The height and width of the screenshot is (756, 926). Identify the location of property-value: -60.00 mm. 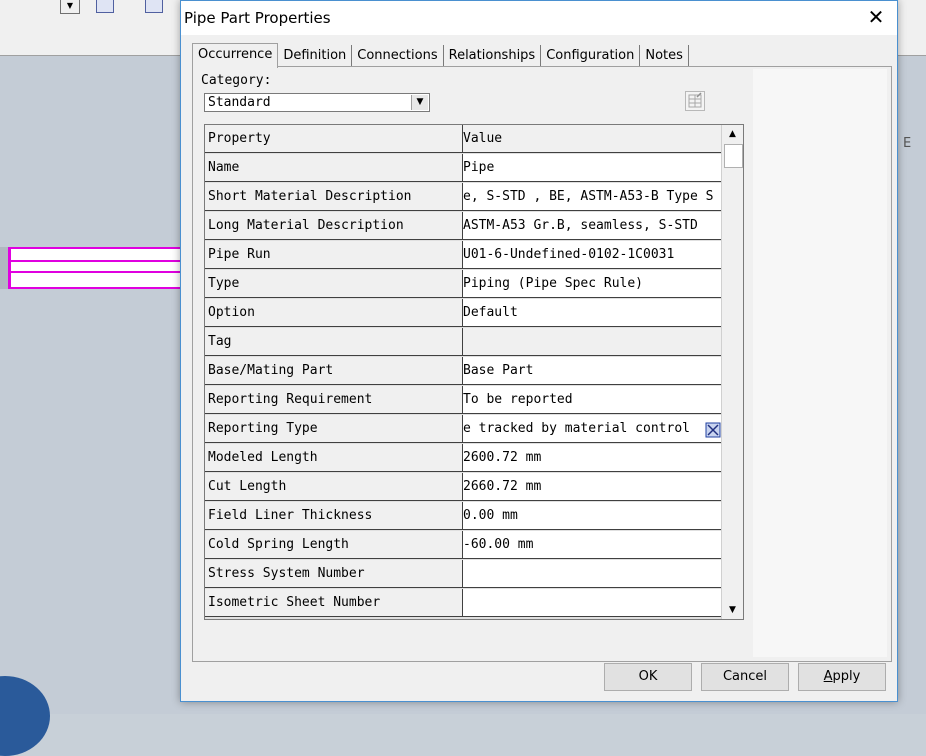
(592, 545).